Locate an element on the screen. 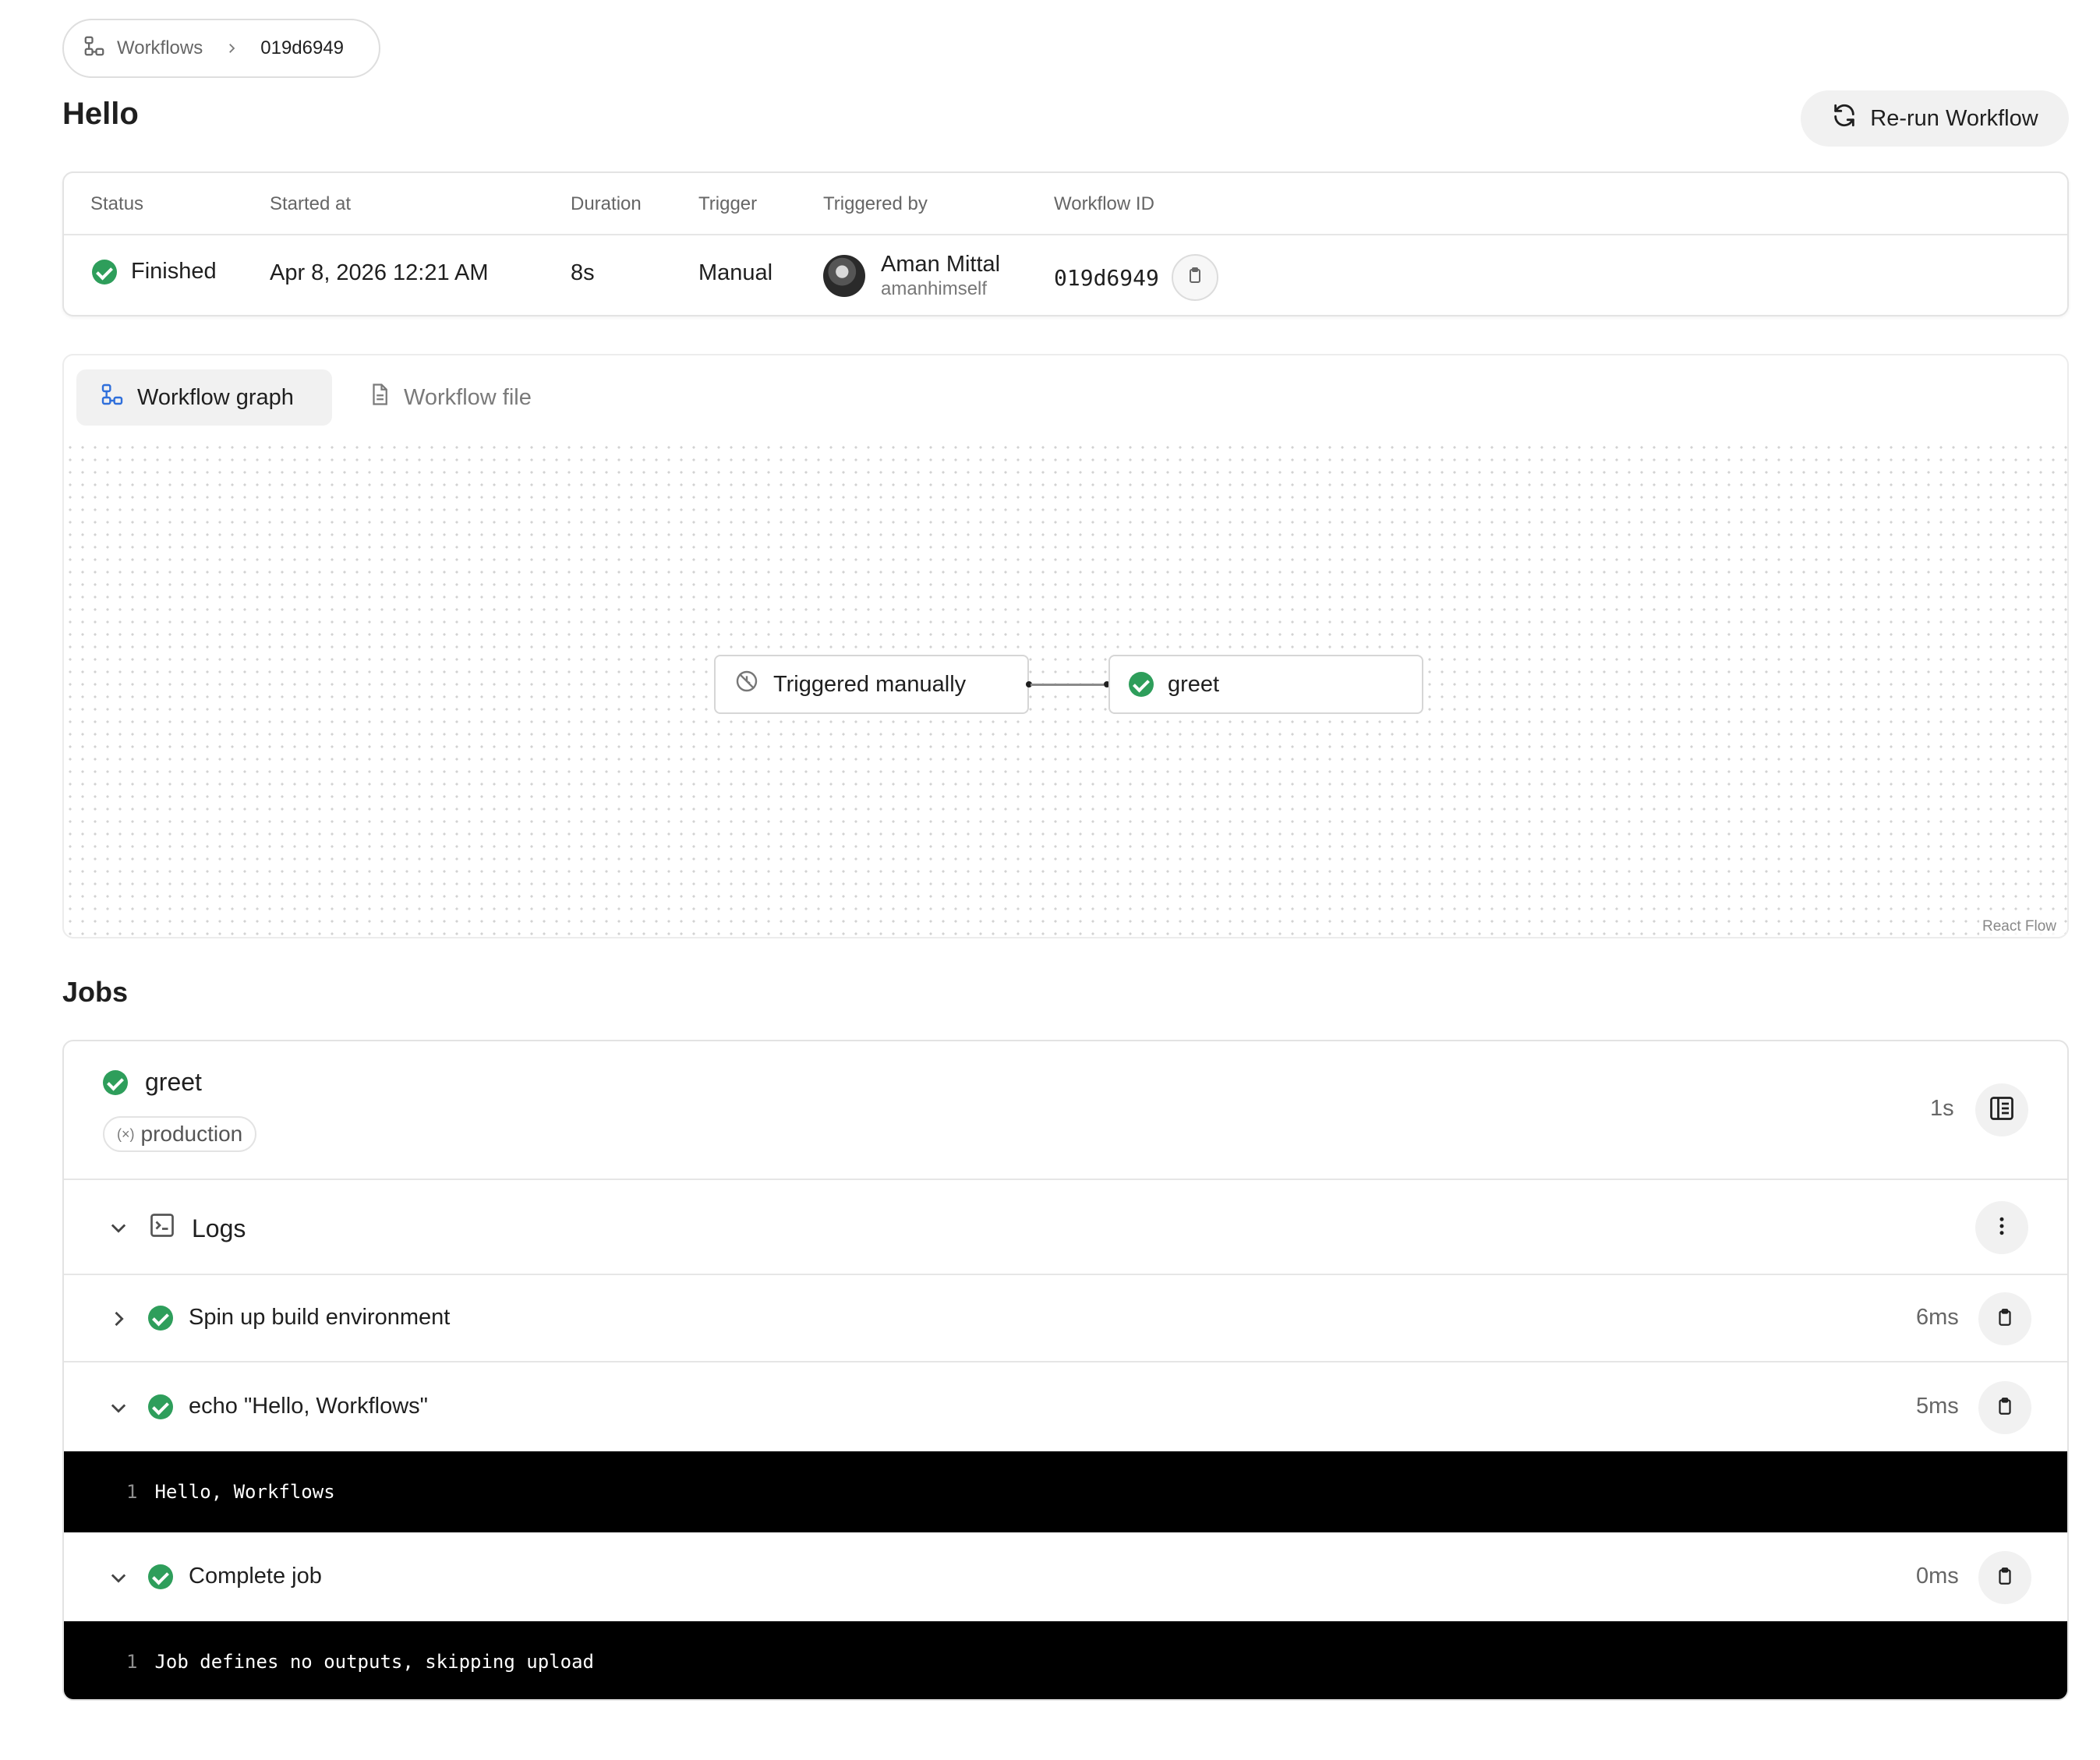  logs-title: Logs is located at coordinates (197, 1228).